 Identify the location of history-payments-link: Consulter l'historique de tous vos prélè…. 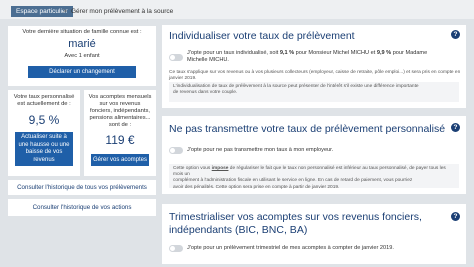
(82, 187).